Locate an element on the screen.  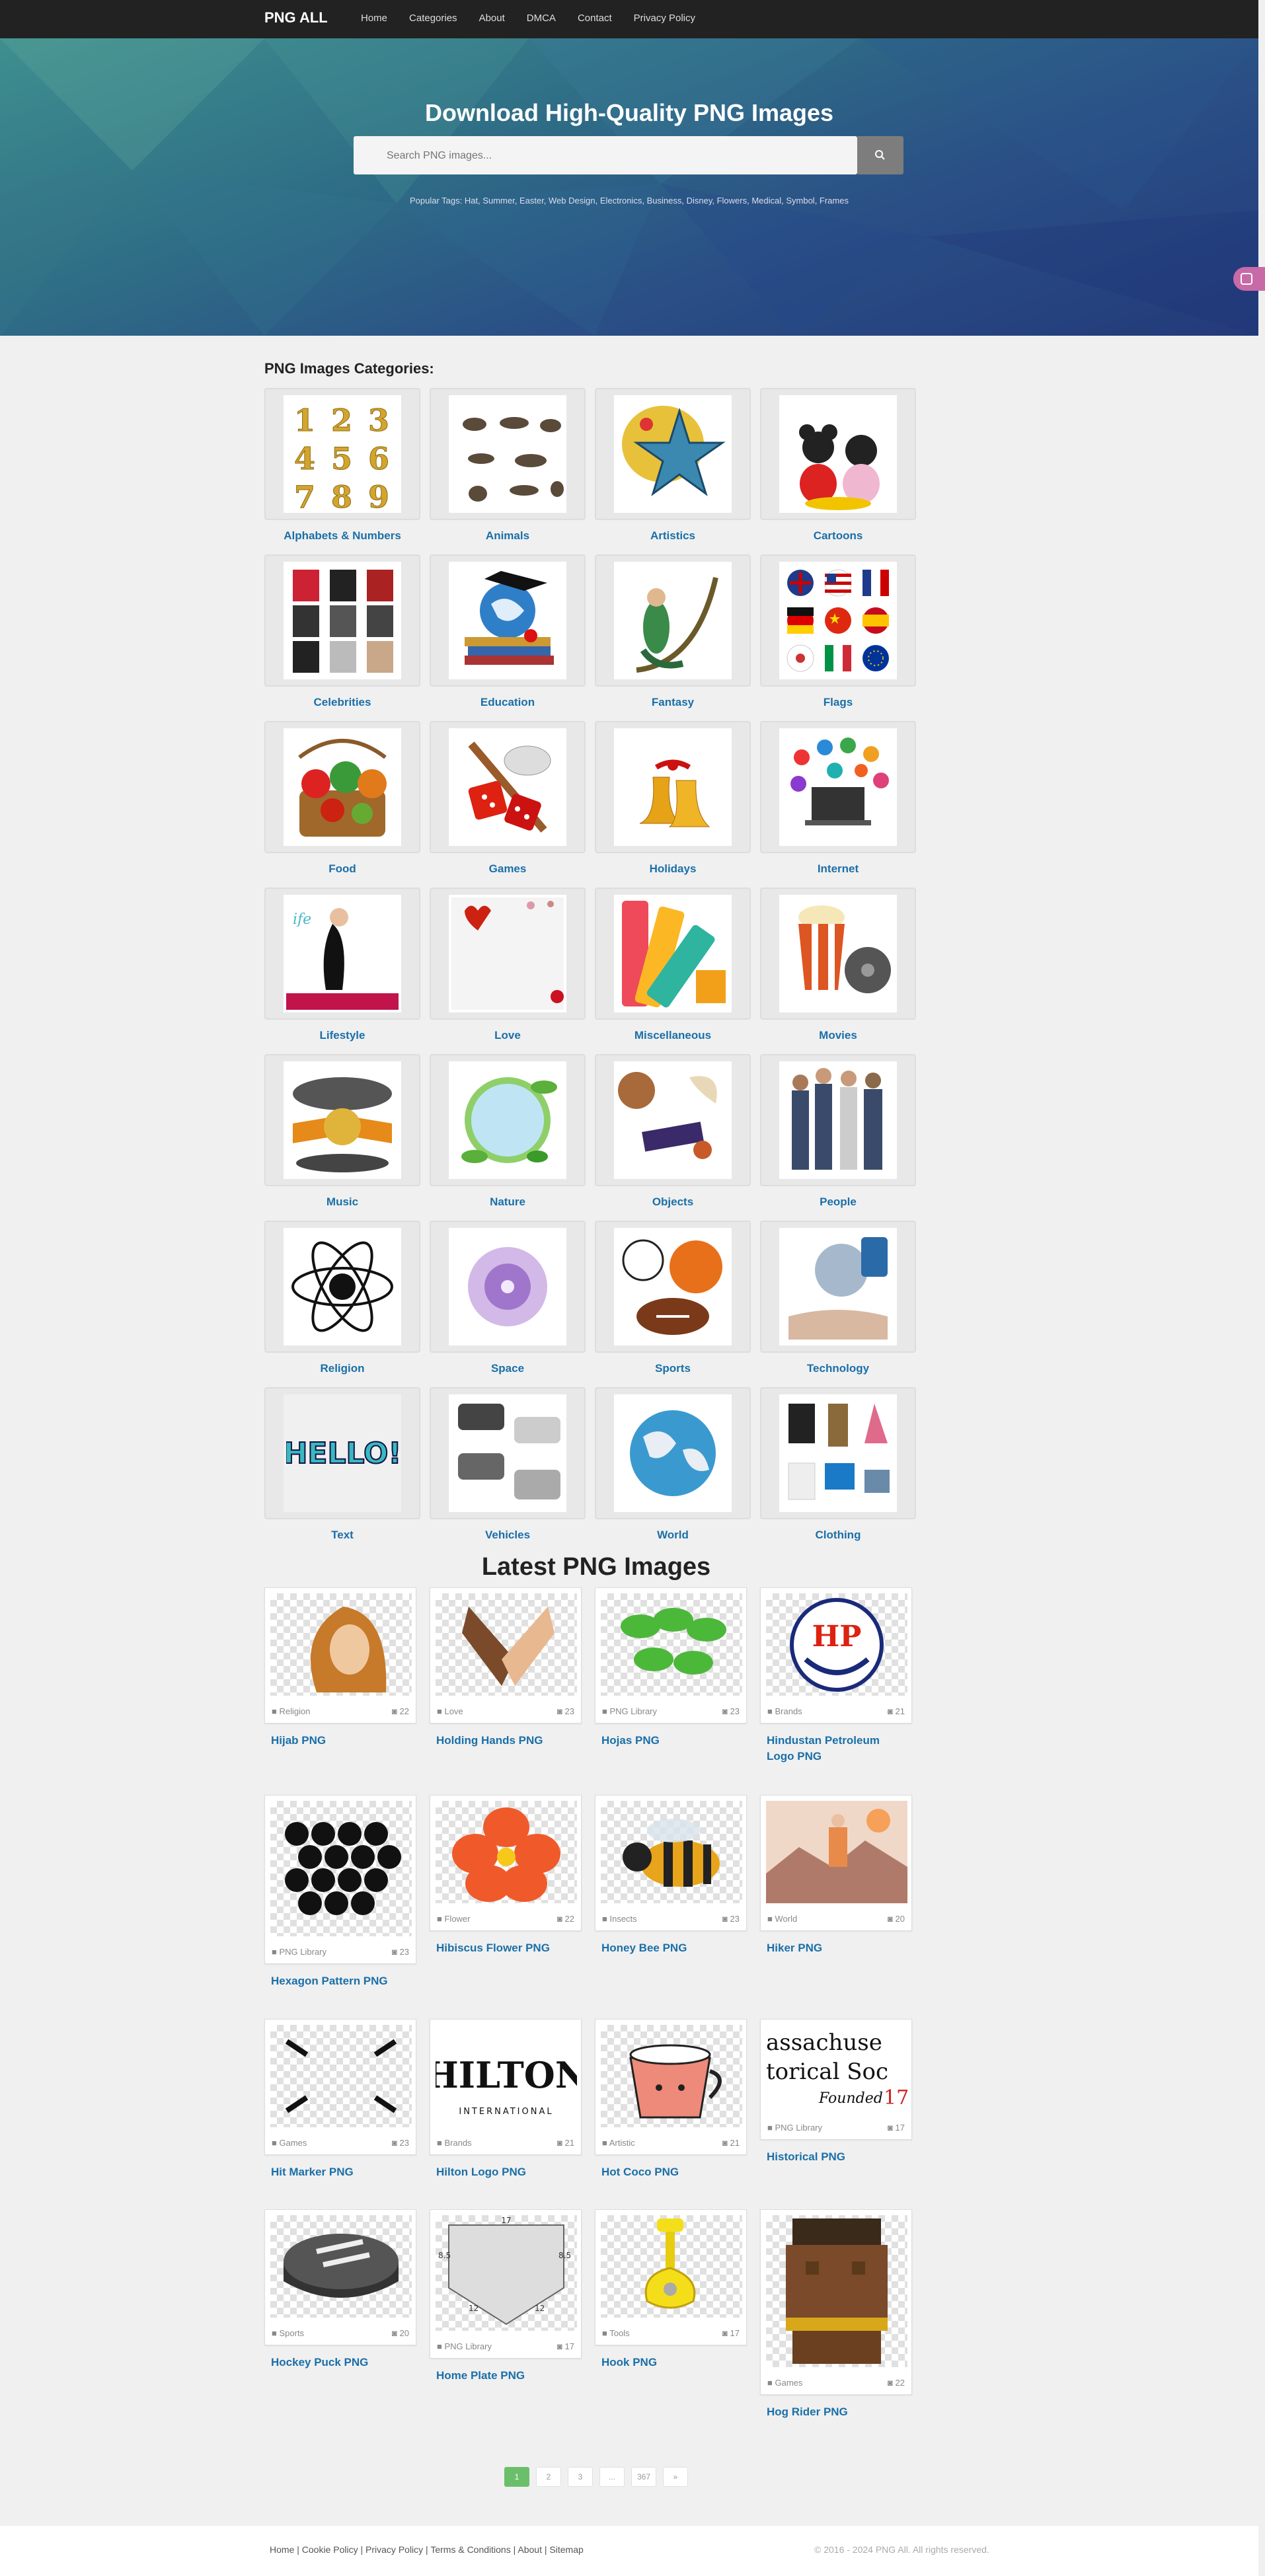
nav-contact: Contact is located at coordinates (595, 18).